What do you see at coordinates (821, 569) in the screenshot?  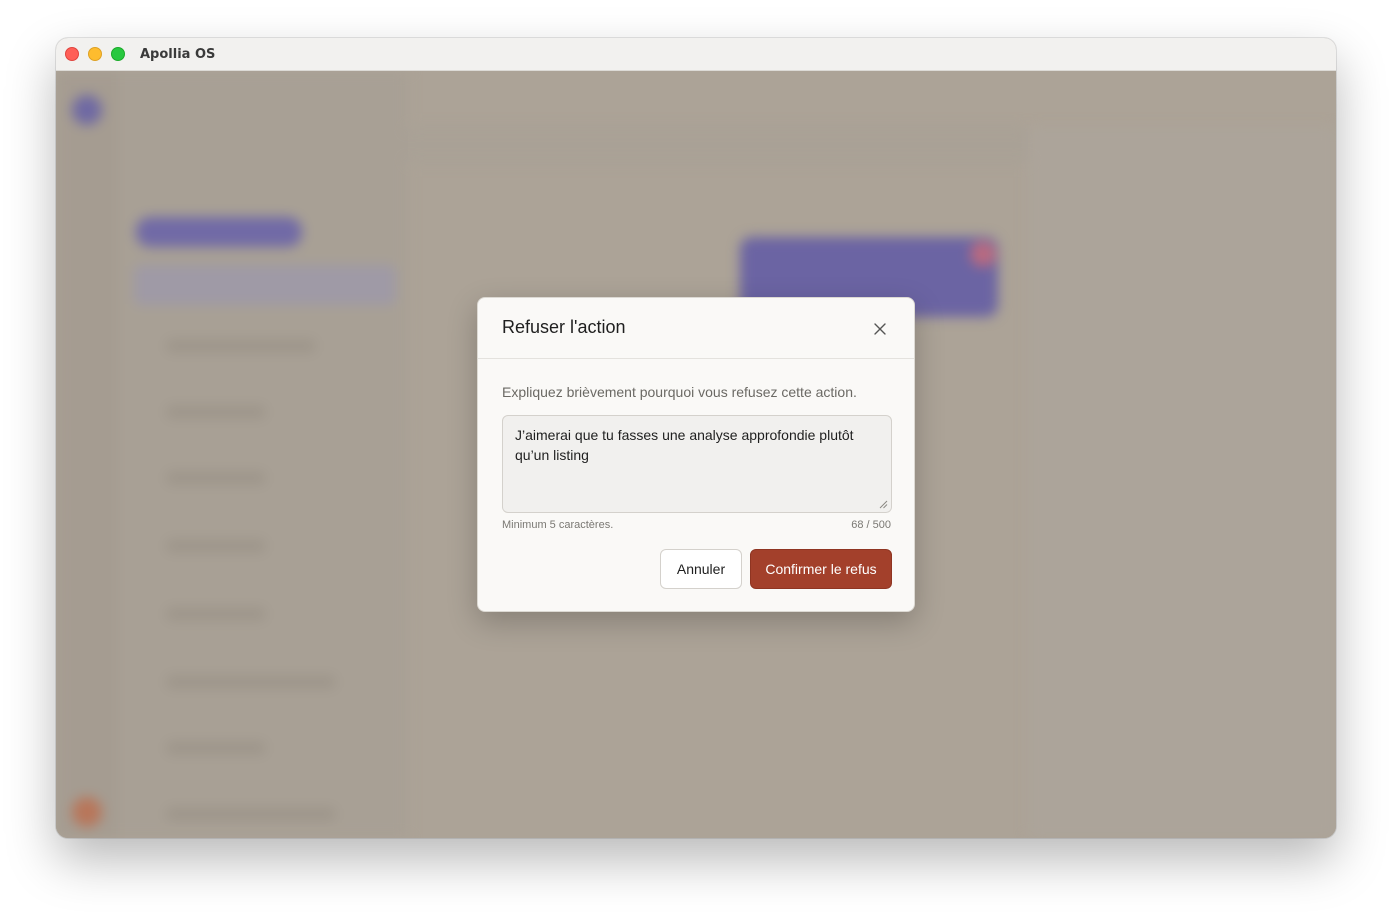 I see `confirm-refusal-button: Confirmer le refus` at bounding box center [821, 569].